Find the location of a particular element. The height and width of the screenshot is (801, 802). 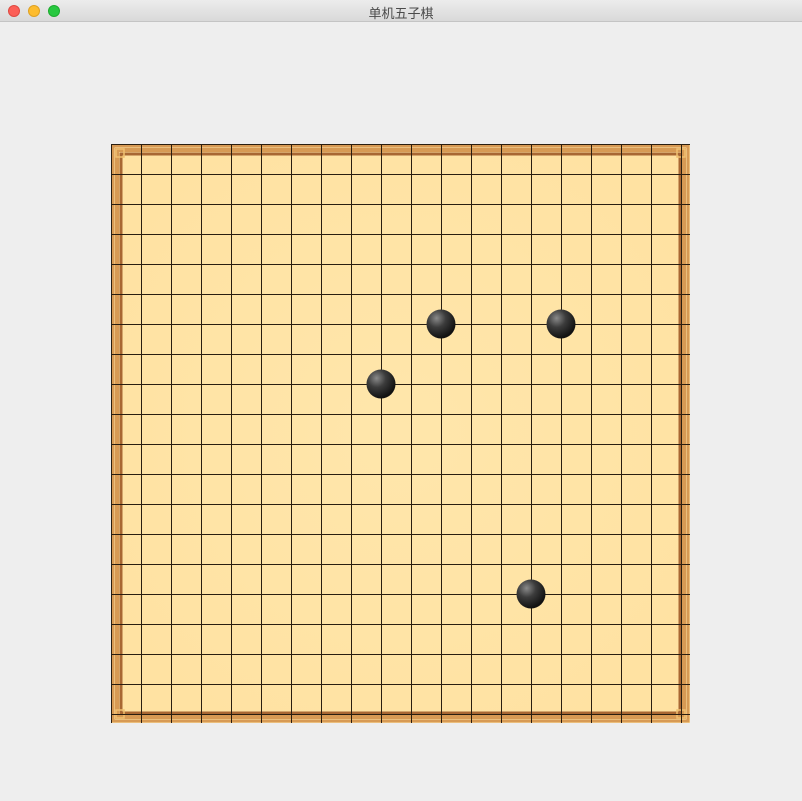

window-title: 单机五子棋 is located at coordinates (401, 14).